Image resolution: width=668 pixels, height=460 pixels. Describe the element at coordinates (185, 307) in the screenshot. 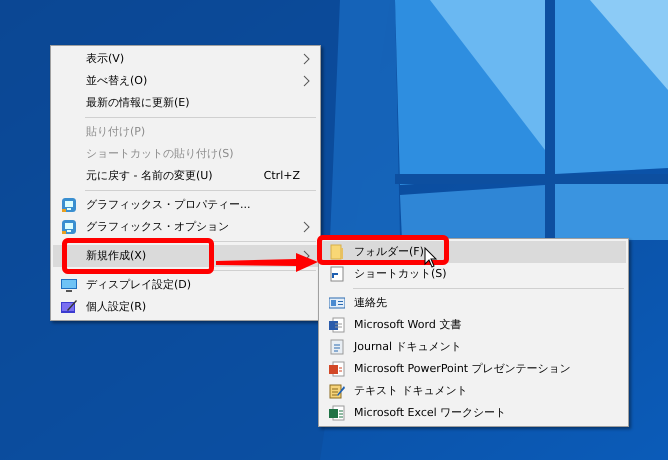

I see `menu-item: 個人設定(R)` at that location.